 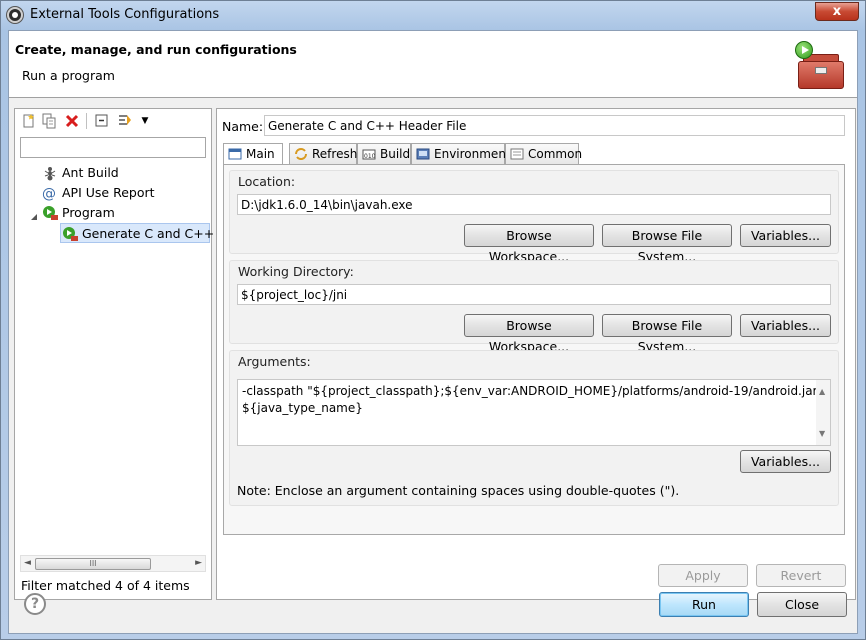 What do you see at coordinates (125, 14) in the screenshot?
I see `window-title: External Tools Configurations` at bounding box center [125, 14].